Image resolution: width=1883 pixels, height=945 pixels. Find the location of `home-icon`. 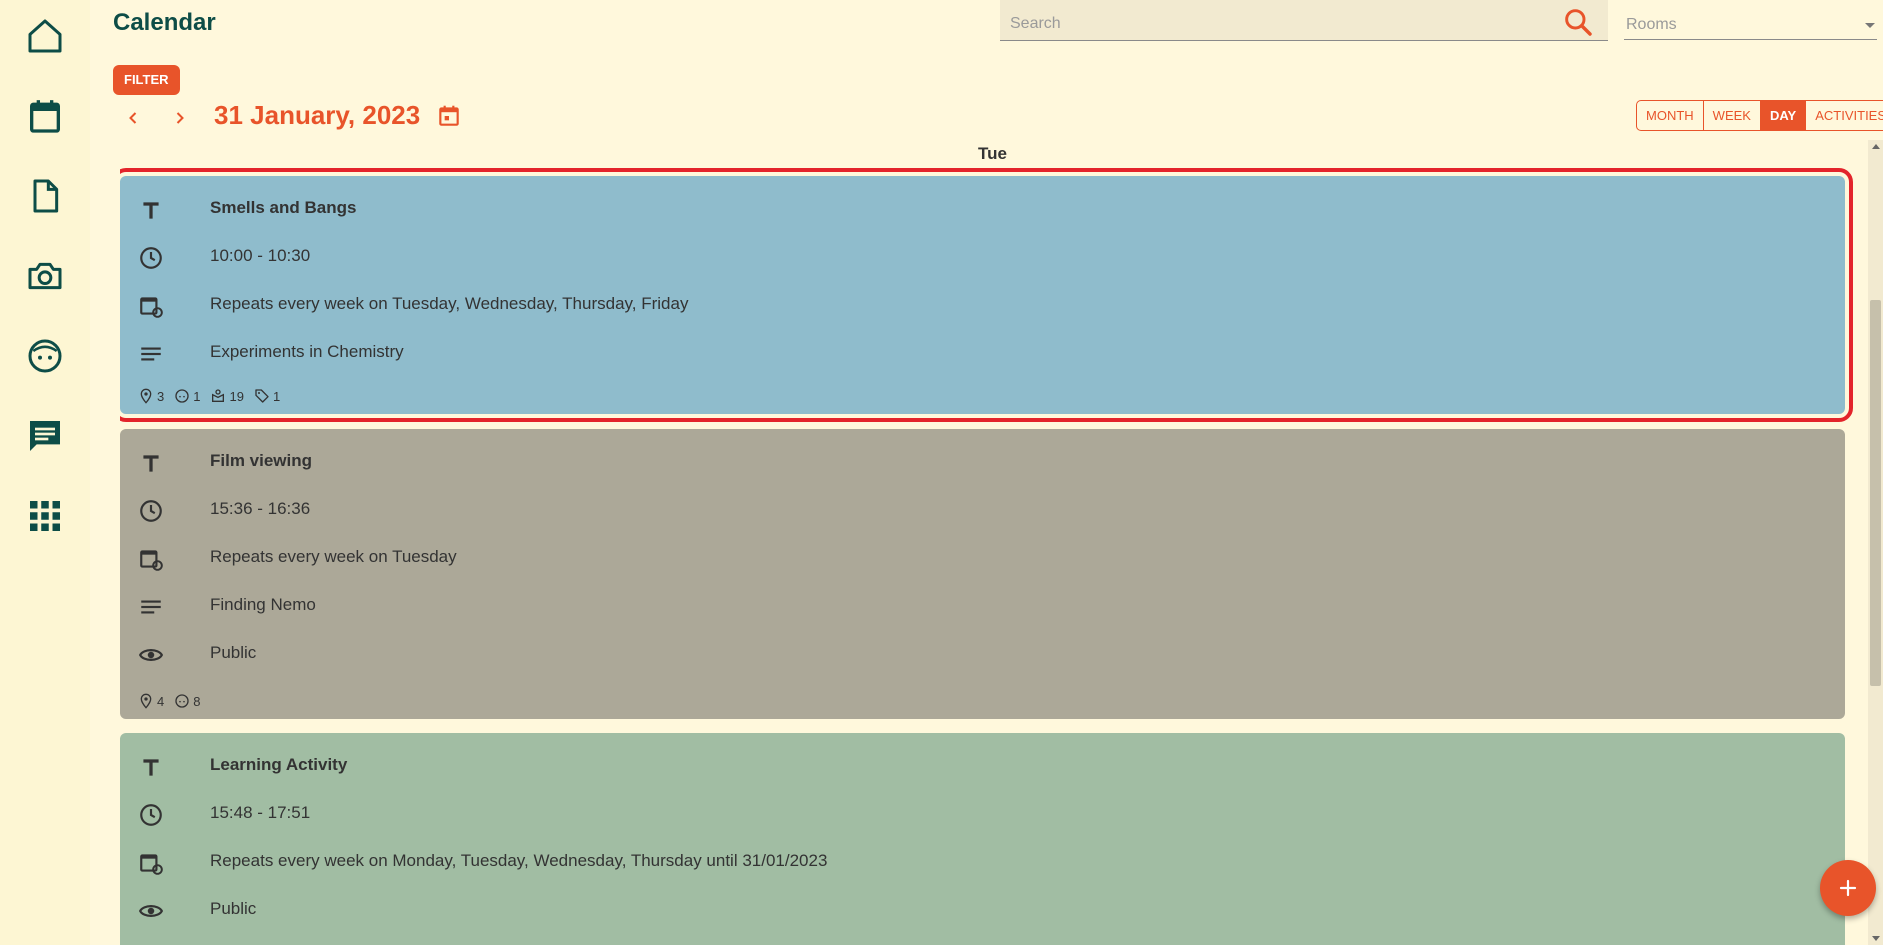

home-icon is located at coordinates (45, 36).